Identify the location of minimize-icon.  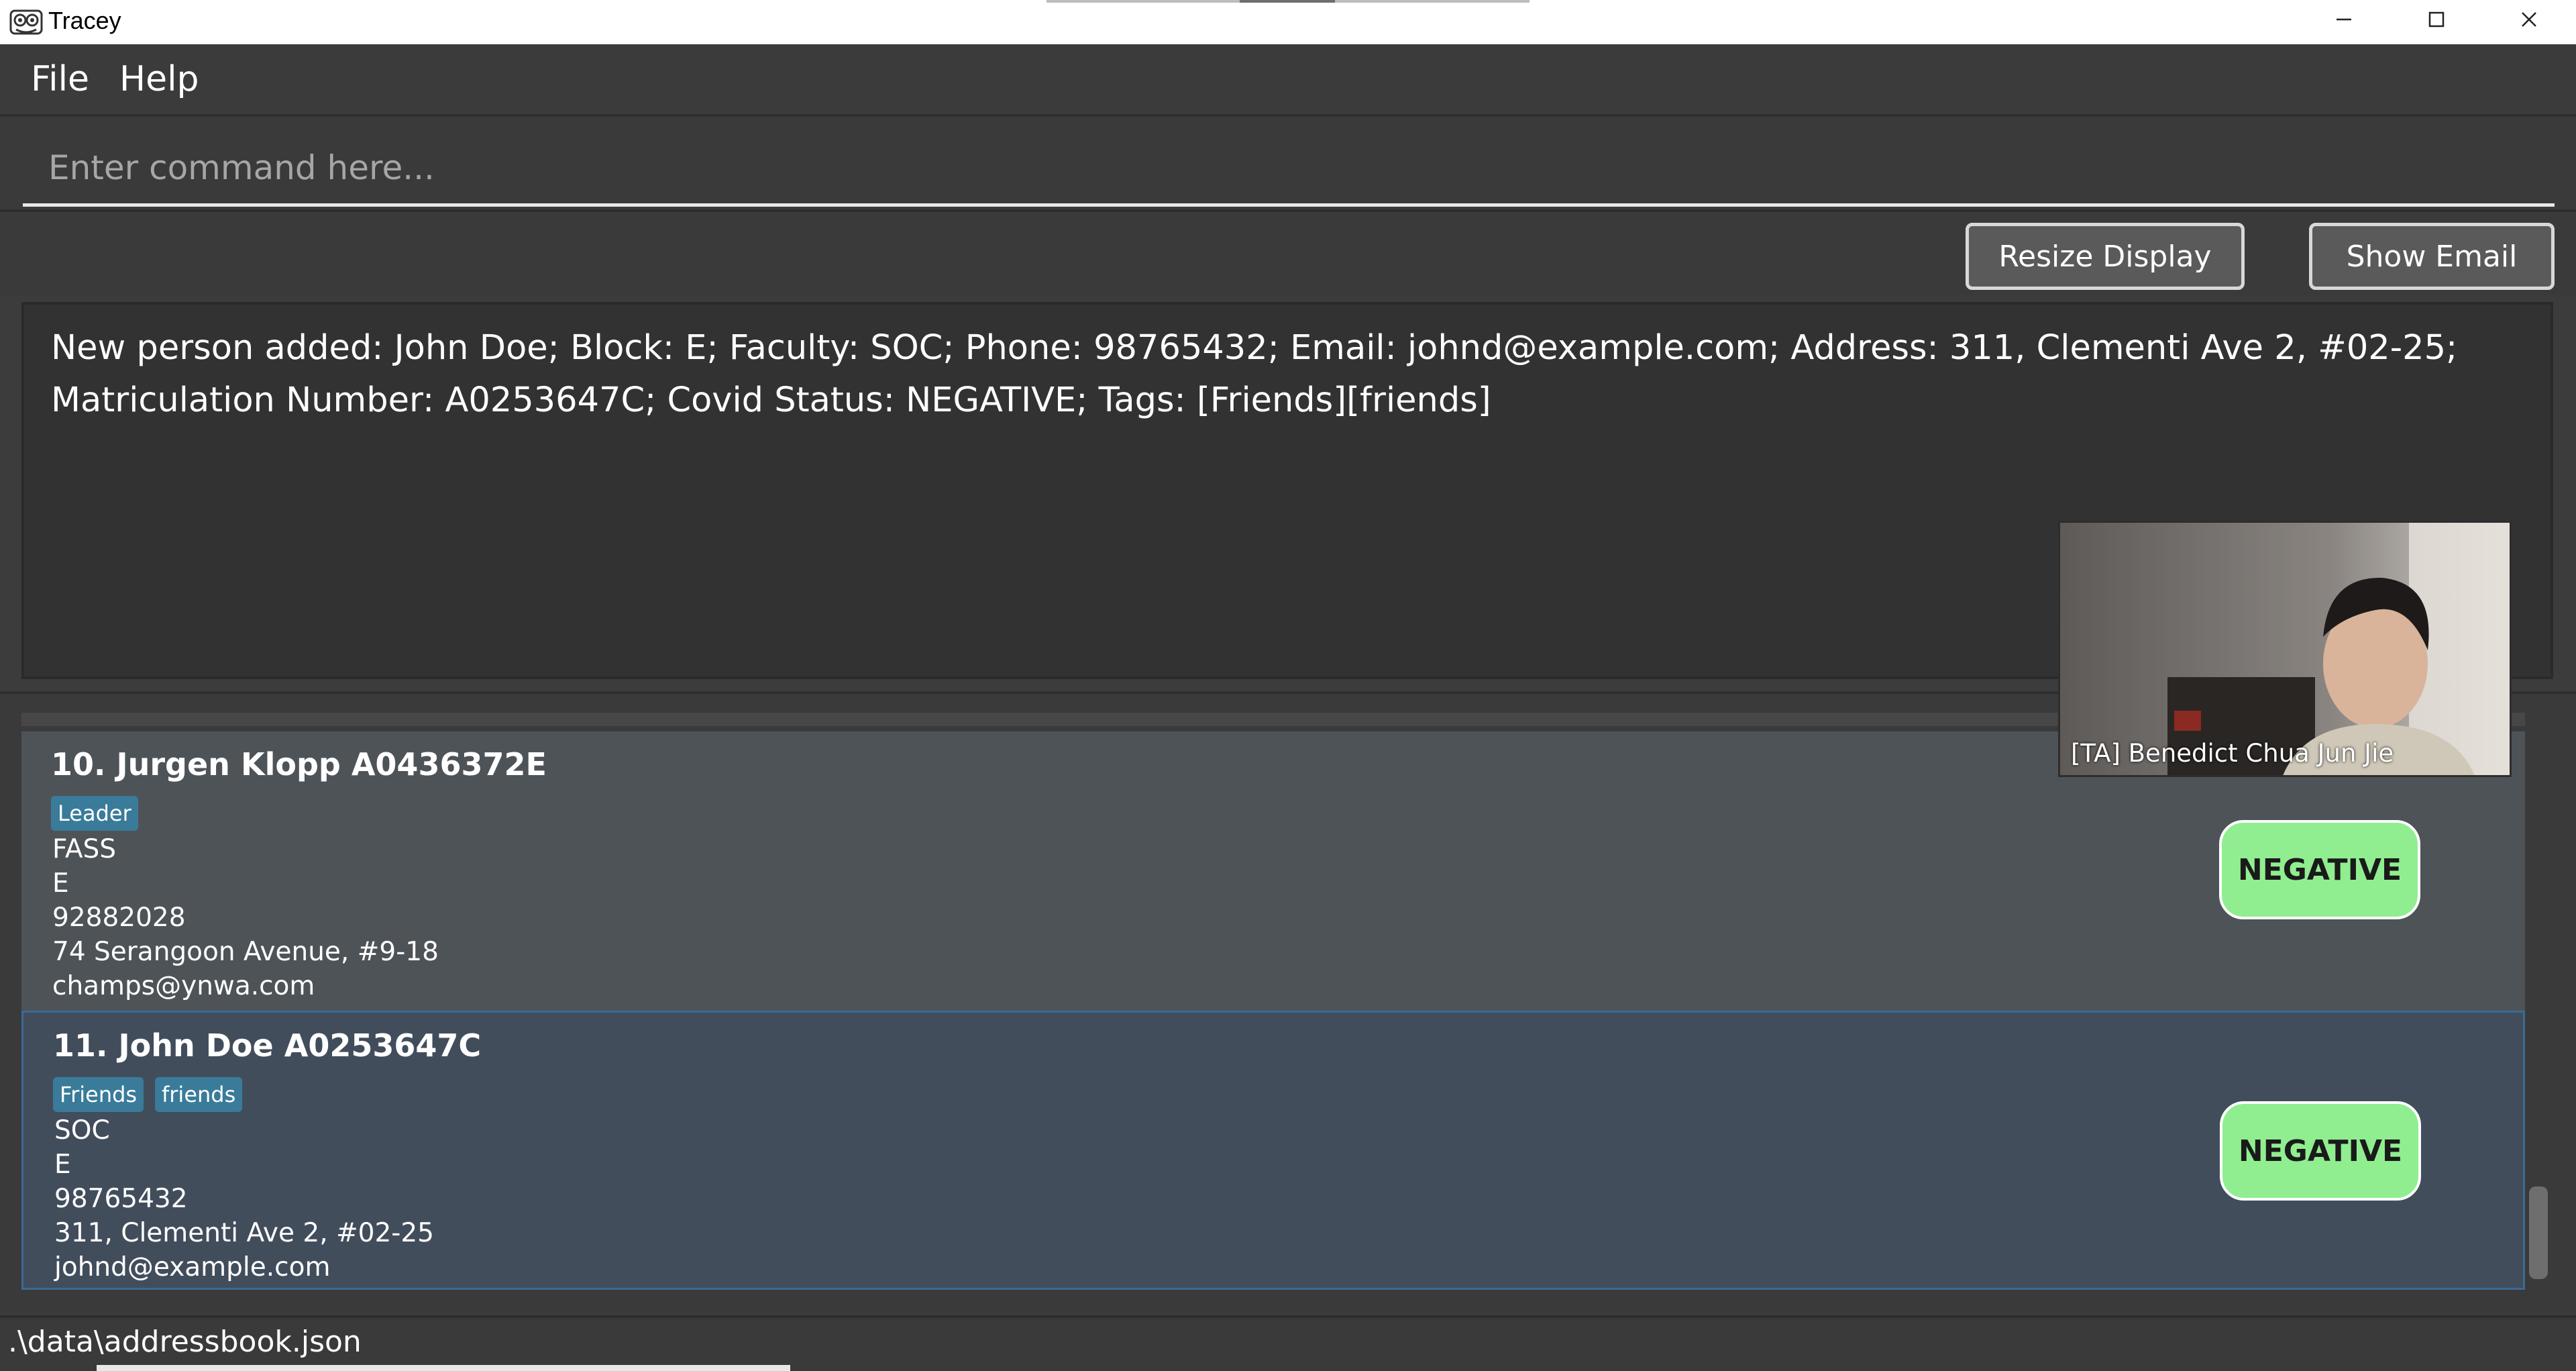
(2344, 19).